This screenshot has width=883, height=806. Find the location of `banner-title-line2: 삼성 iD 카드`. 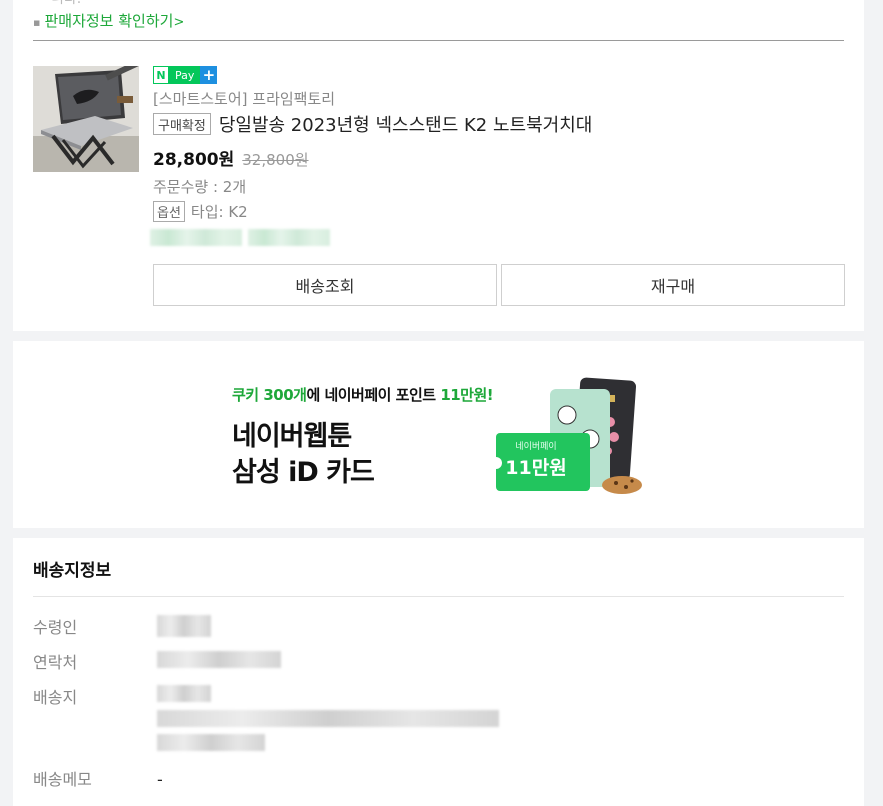

banner-title-line2: 삼성 iD 카드 is located at coordinates (303, 472).